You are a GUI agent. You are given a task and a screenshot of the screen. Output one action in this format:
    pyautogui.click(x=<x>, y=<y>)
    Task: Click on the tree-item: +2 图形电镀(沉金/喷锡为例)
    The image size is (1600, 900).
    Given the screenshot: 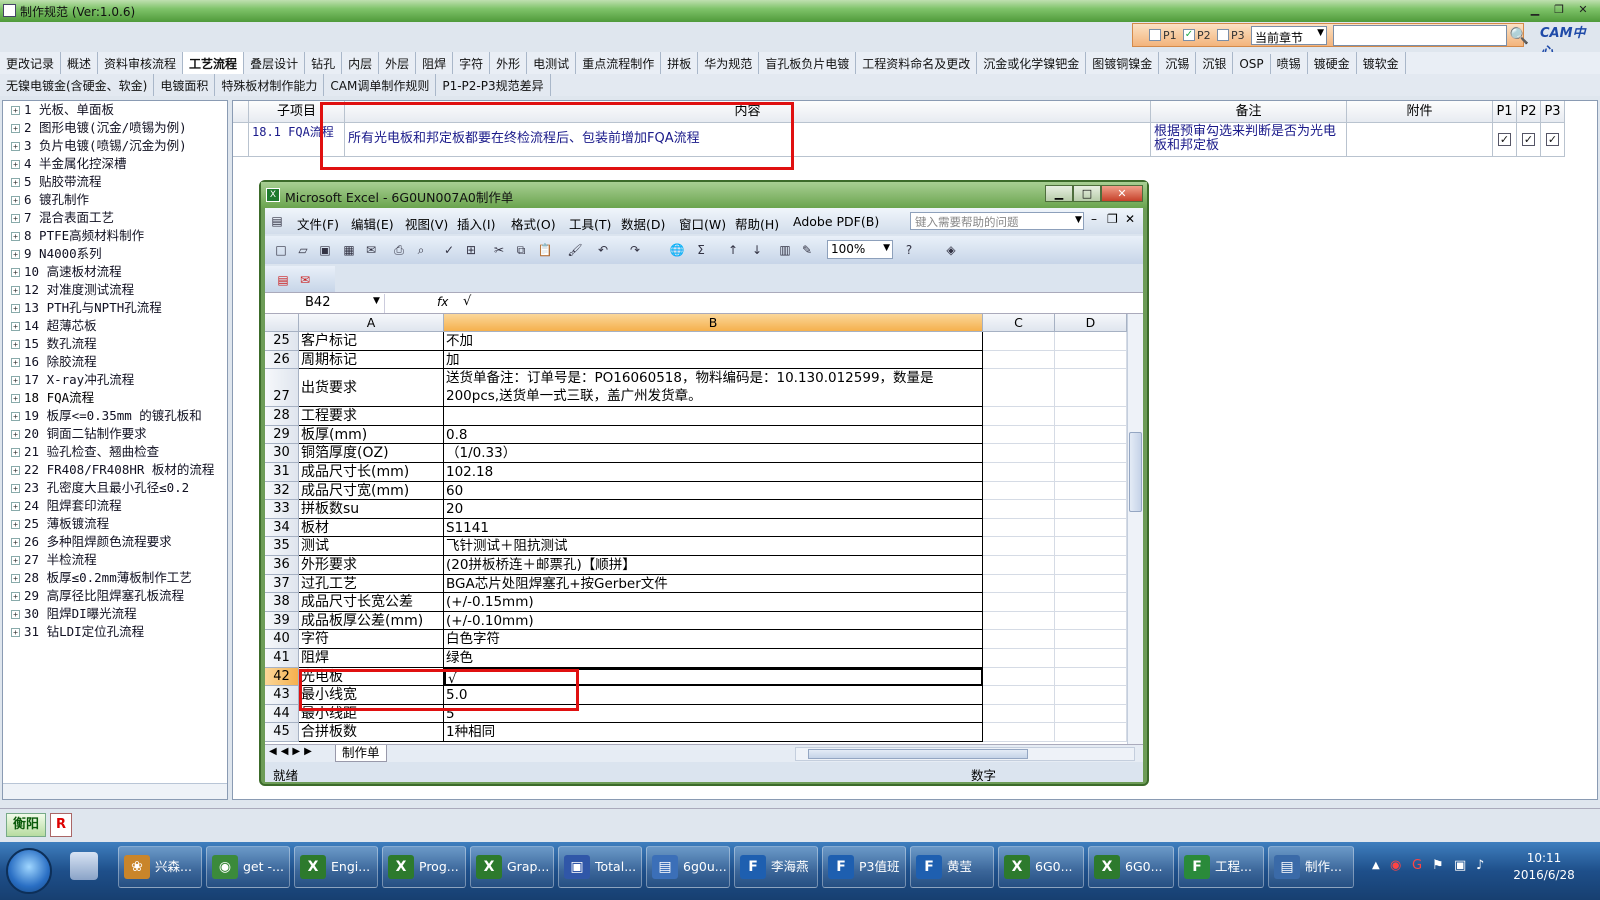 What is the action you would take?
    pyautogui.click(x=115, y=128)
    